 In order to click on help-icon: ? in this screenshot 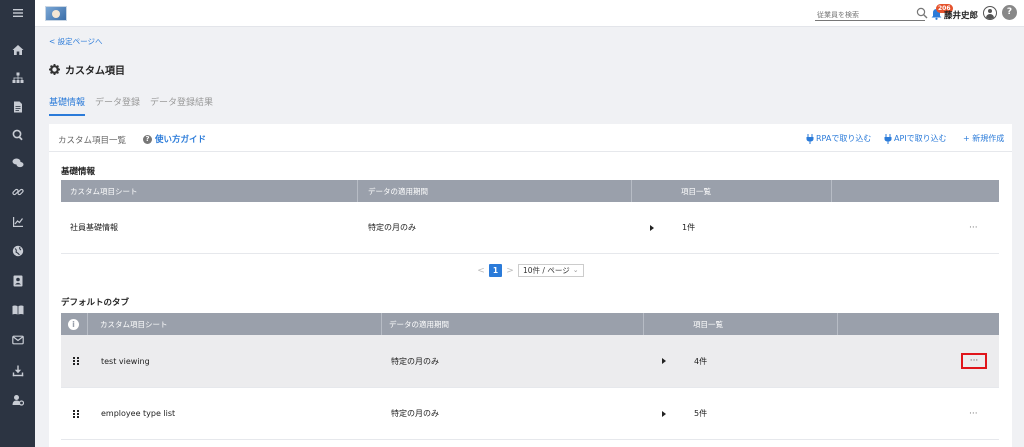, I will do `click(1009, 12)`.